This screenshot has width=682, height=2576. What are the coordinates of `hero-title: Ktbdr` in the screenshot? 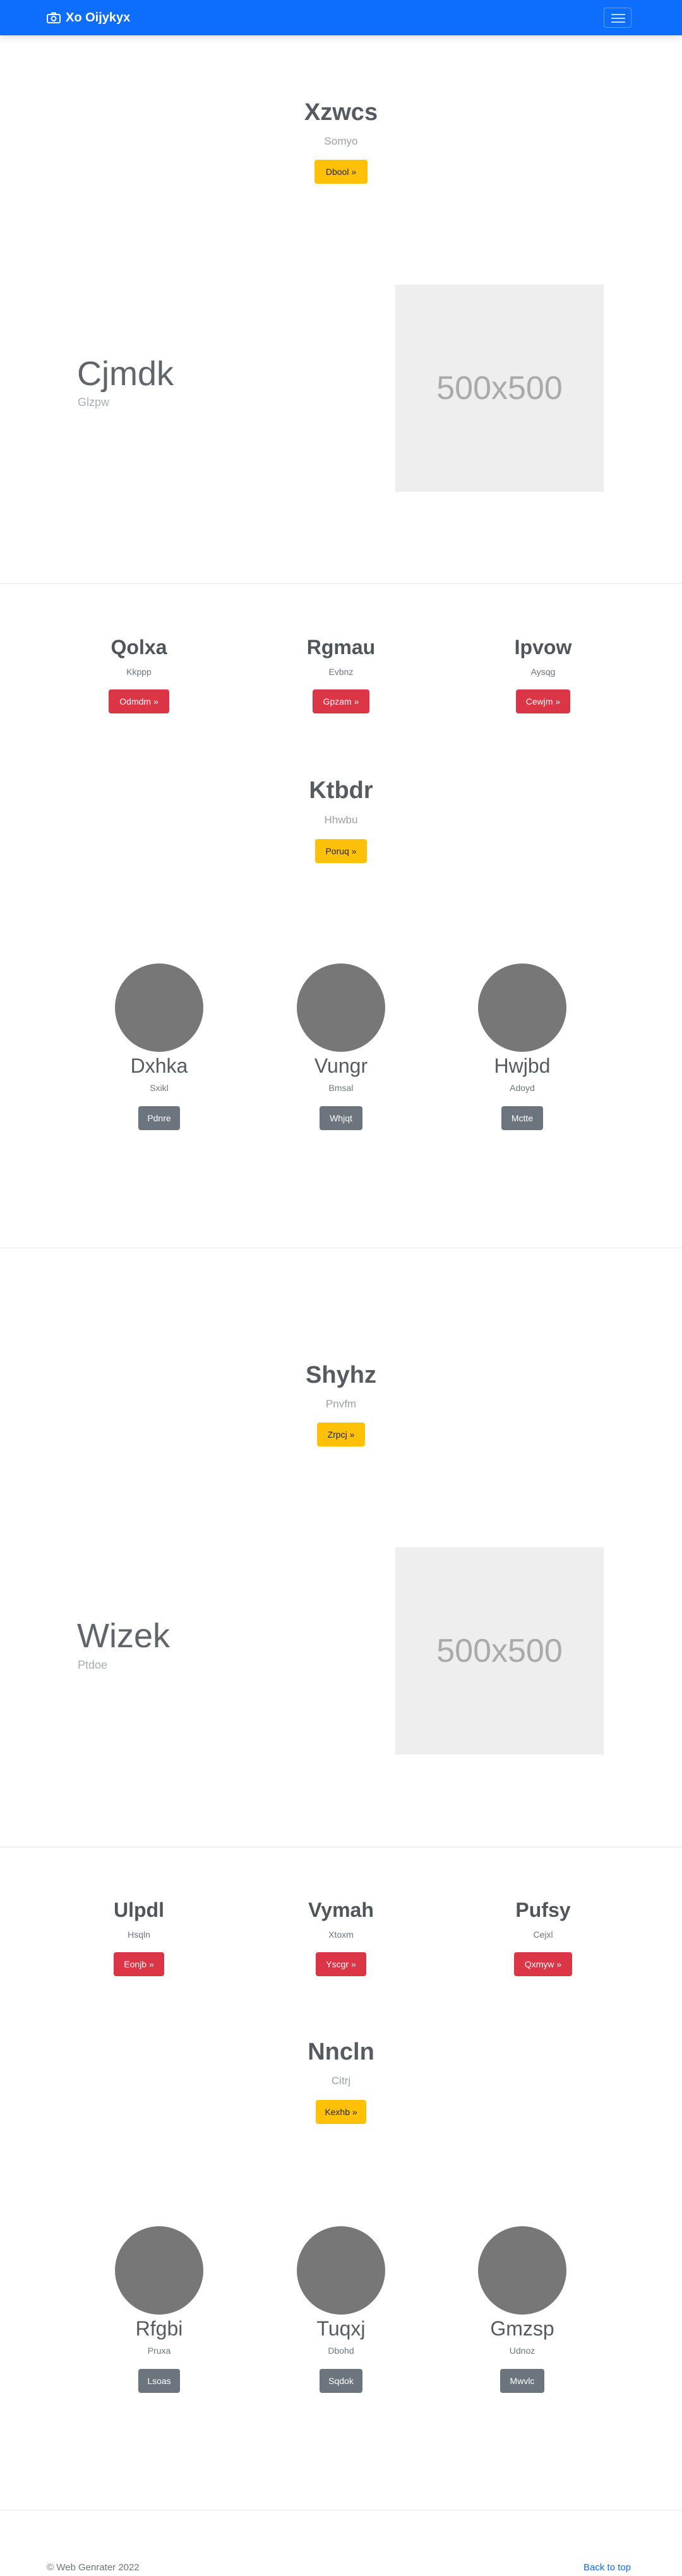 It's located at (341, 790).